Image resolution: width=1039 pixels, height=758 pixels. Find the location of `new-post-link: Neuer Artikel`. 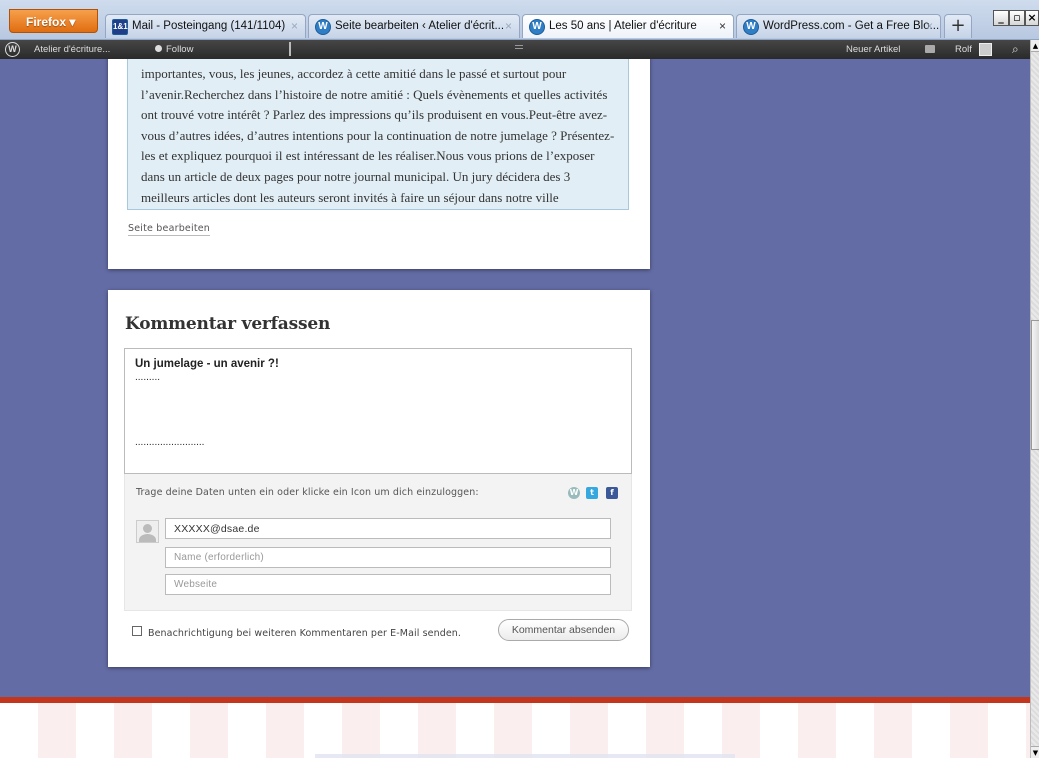

new-post-link: Neuer Artikel is located at coordinates (873, 49).